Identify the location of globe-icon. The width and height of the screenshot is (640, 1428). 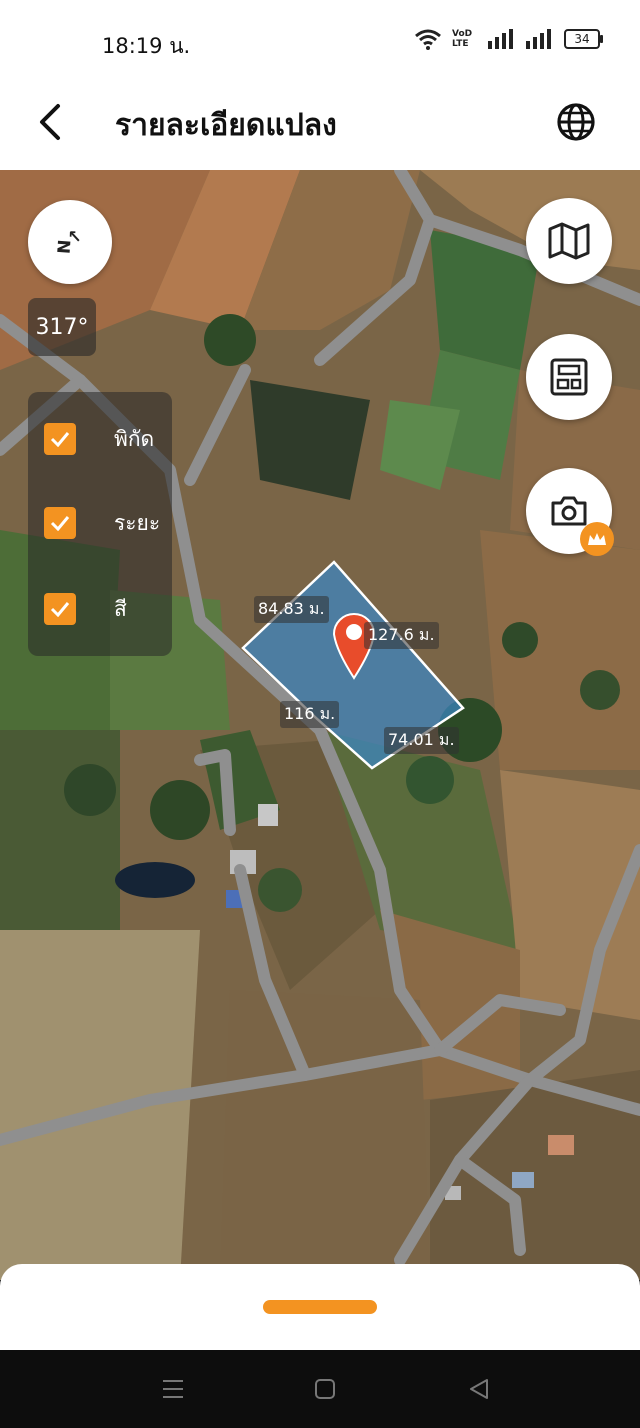
(576, 122).